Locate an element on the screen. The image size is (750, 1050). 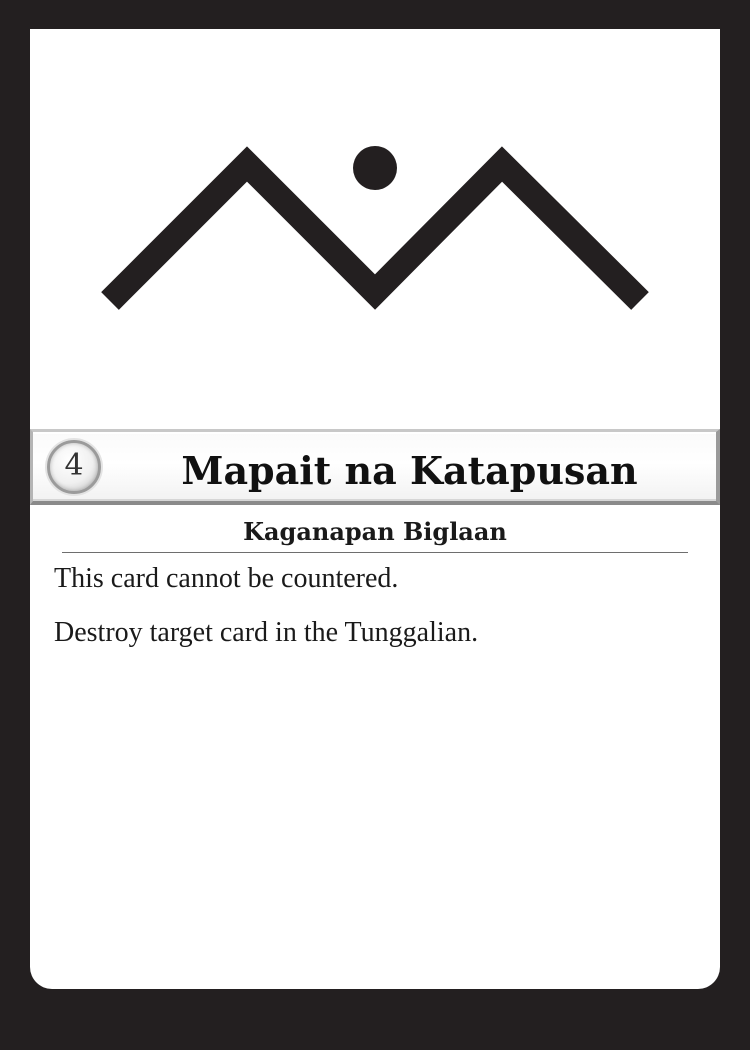
cost-badge: 4 is located at coordinates (74, 467).